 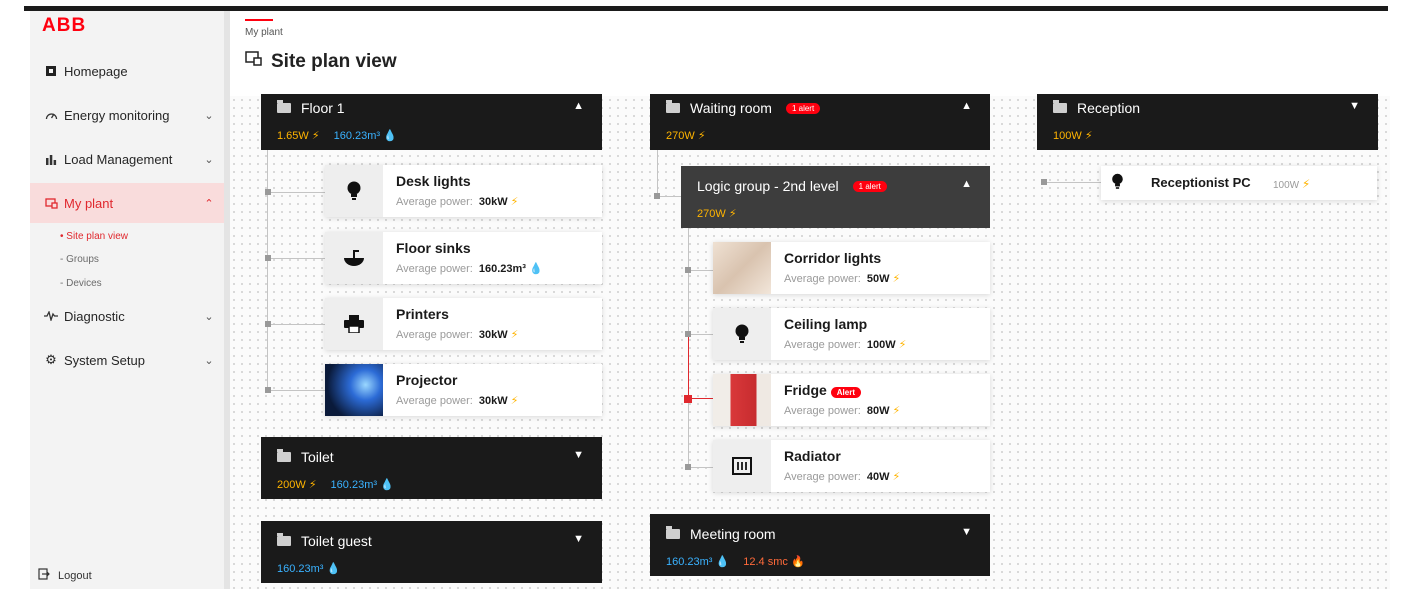 I want to click on group-reception: Reception ▼ 100W ⚡, so click(x=1207, y=122).